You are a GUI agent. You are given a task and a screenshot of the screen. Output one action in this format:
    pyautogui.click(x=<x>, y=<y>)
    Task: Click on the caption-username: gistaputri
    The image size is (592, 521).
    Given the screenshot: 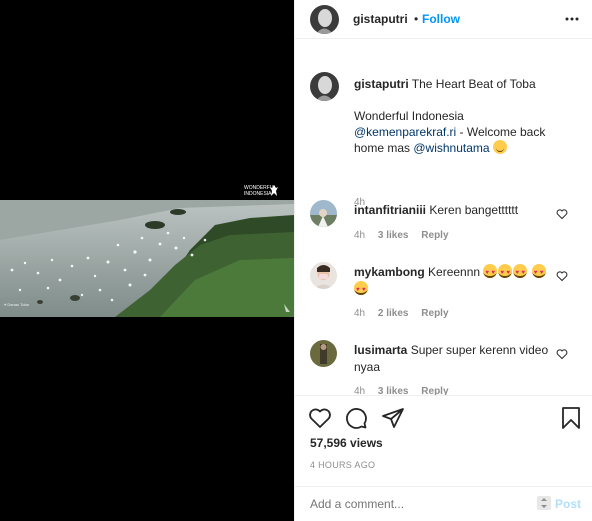 What is the action you would take?
    pyautogui.click(x=381, y=84)
    